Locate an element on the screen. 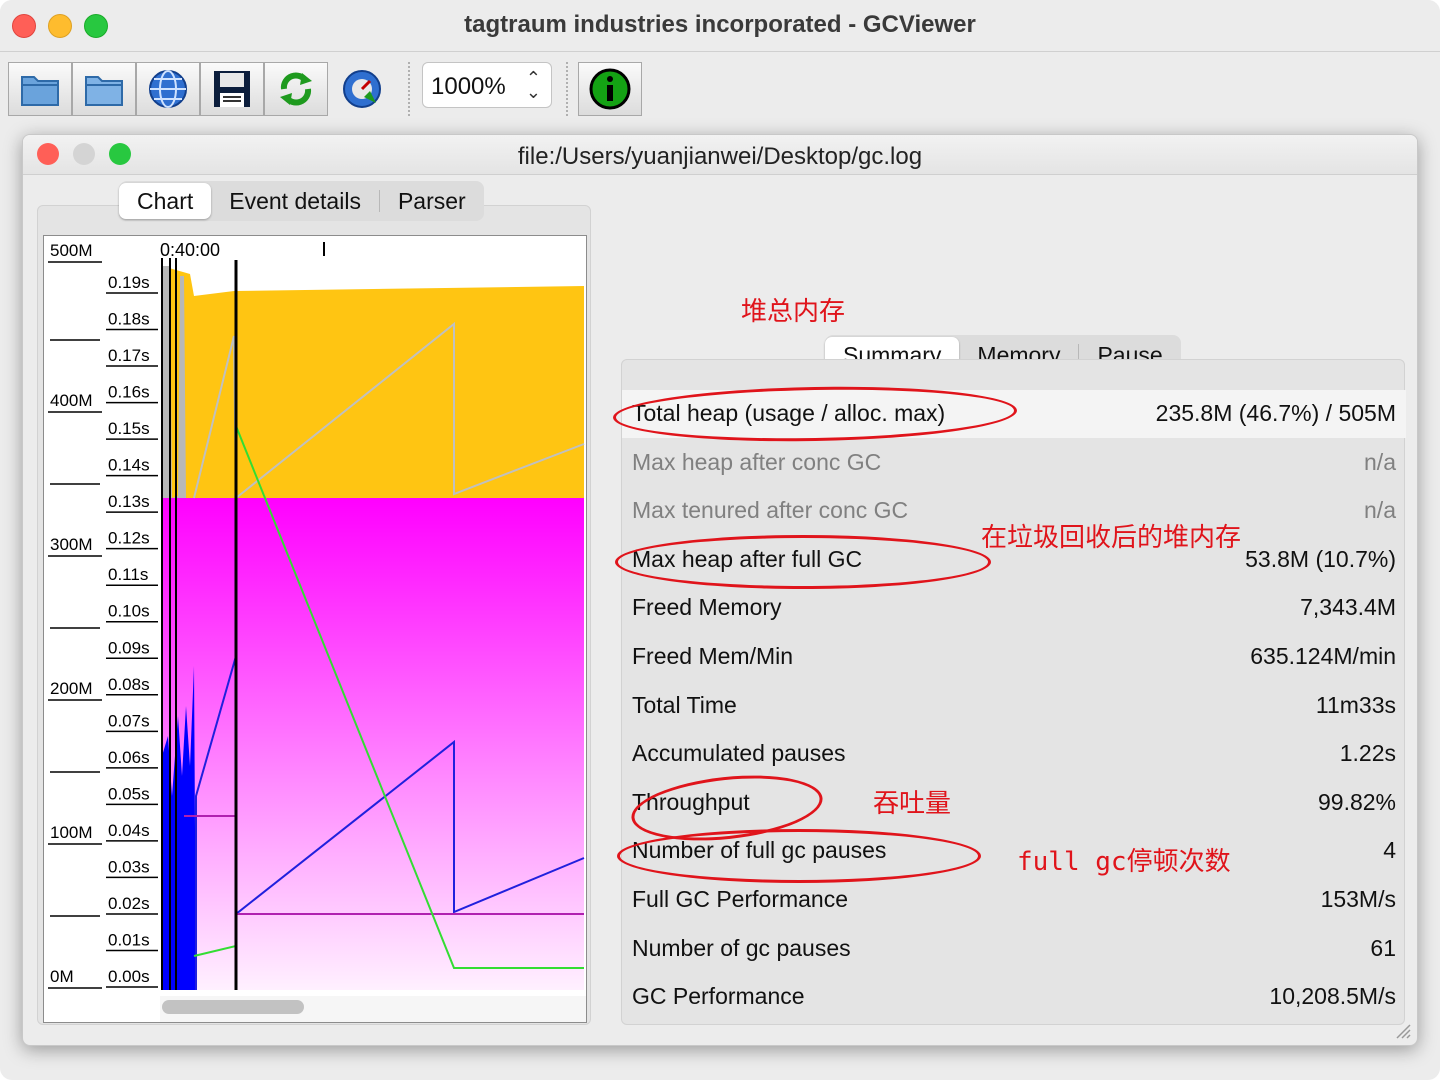 The image size is (1440, 1080). pause-tick-label: 0.16s is located at coordinates (129, 392).